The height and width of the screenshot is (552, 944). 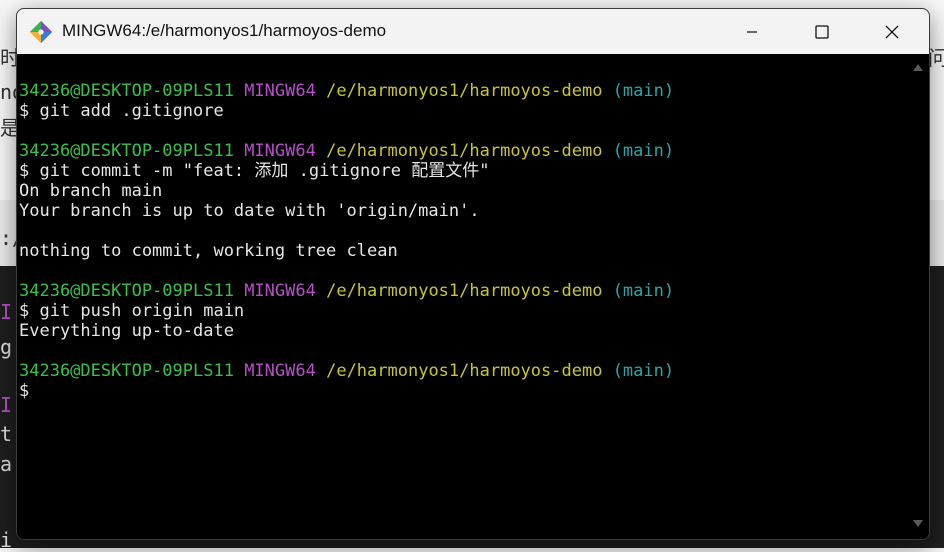 What do you see at coordinates (126, 331) in the screenshot?
I see `output-line: Everything up-to-date` at bounding box center [126, 331].